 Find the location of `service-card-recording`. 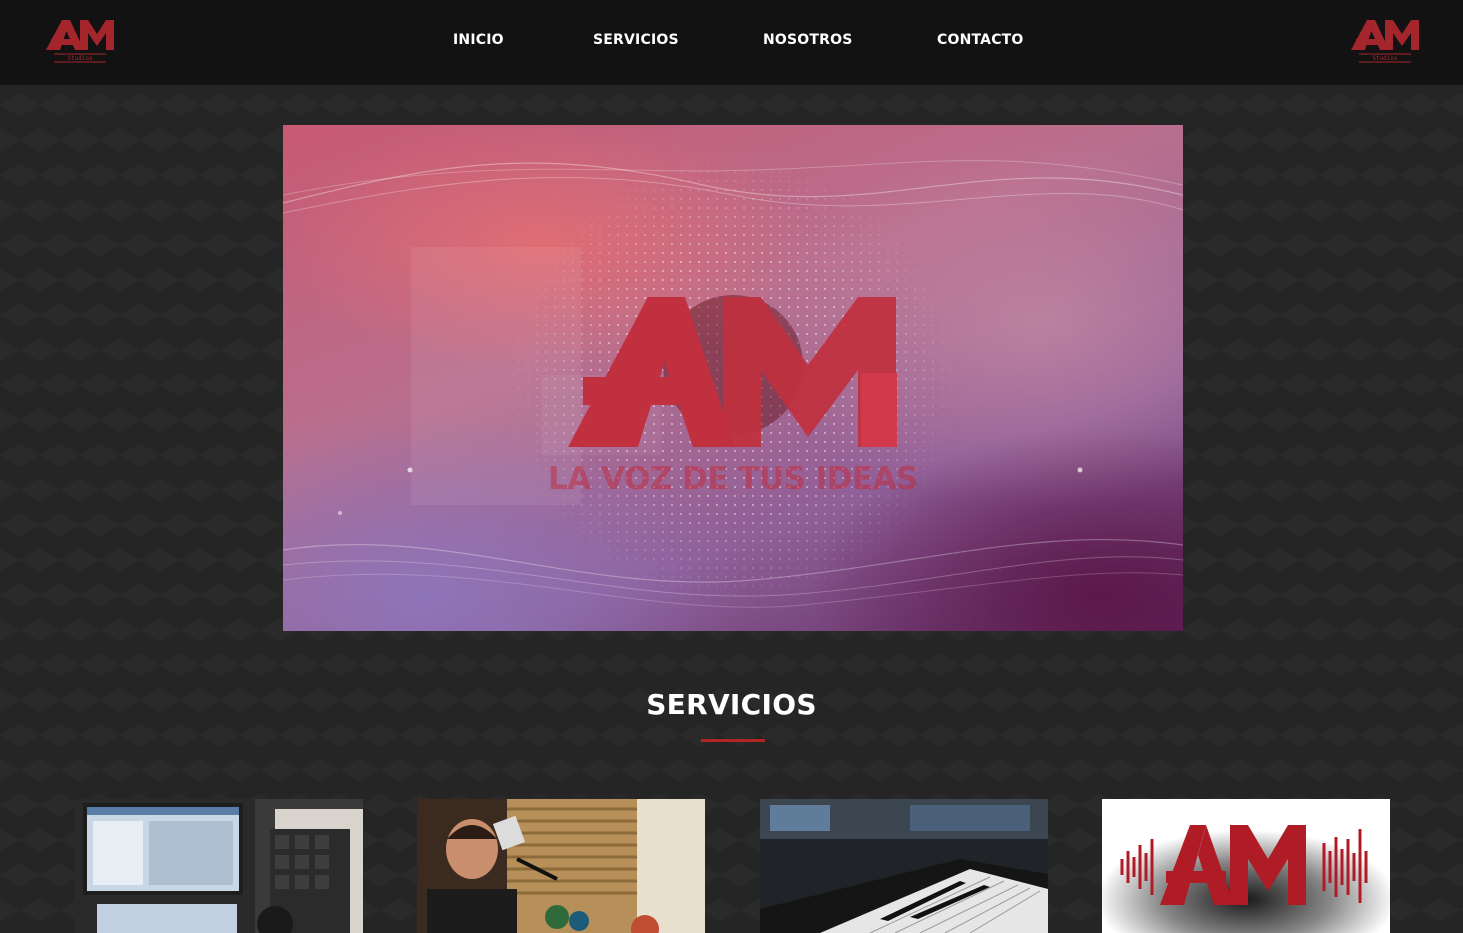

service-card-recording is located at coordinates (219, 866).